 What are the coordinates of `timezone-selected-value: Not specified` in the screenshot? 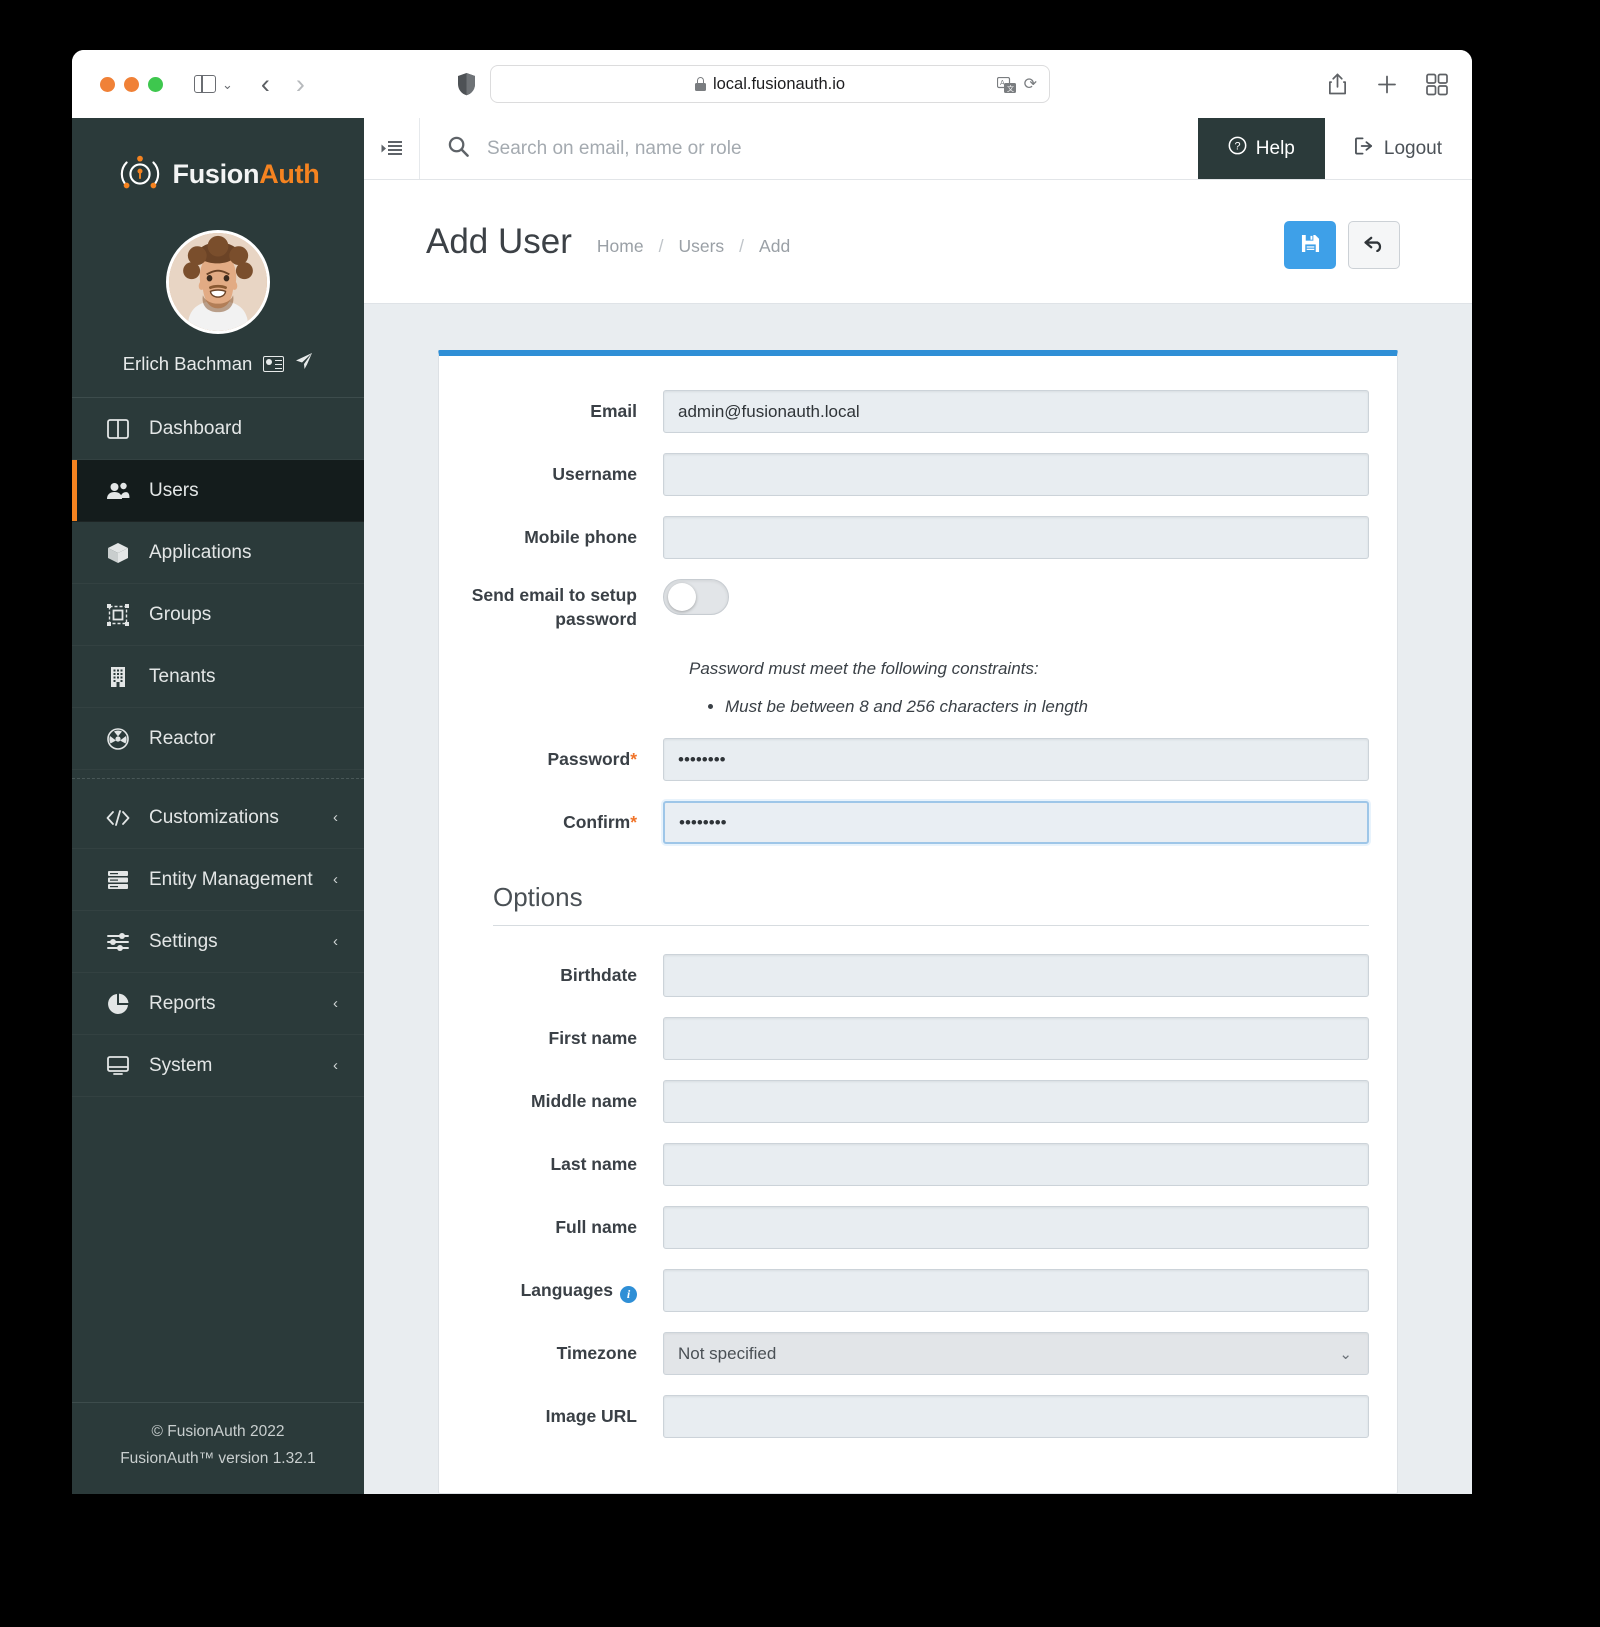 It's located at (727, 1353).